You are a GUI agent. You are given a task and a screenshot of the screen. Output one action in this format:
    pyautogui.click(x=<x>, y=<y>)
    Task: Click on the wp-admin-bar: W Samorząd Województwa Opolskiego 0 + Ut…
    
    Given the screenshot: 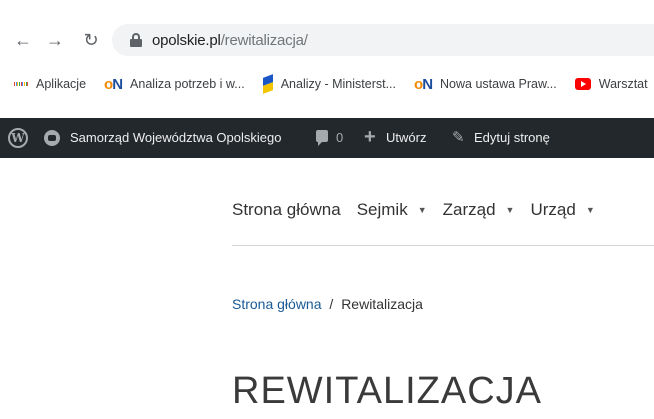 What is the action you would take?
    pyautogui.click(x=327, y=138)
    